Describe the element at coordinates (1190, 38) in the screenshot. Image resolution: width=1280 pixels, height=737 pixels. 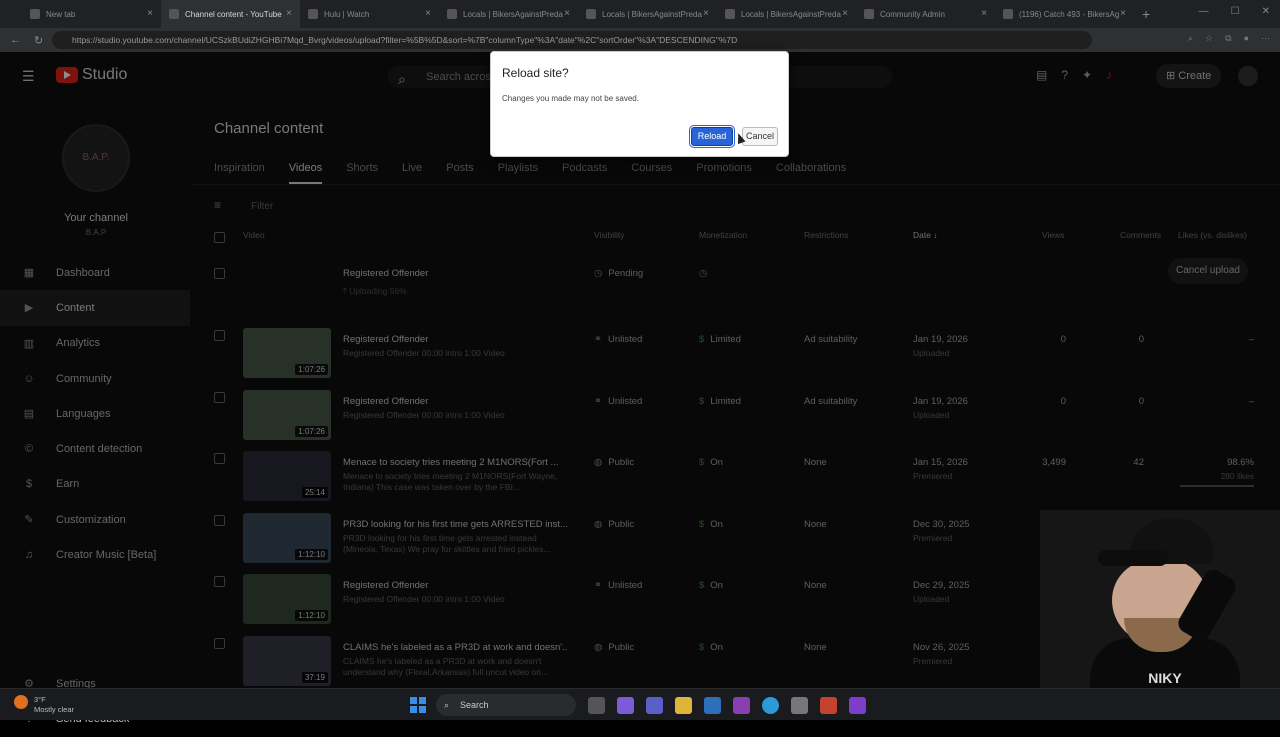
I see `zoom-icon: ⌕` at that location.